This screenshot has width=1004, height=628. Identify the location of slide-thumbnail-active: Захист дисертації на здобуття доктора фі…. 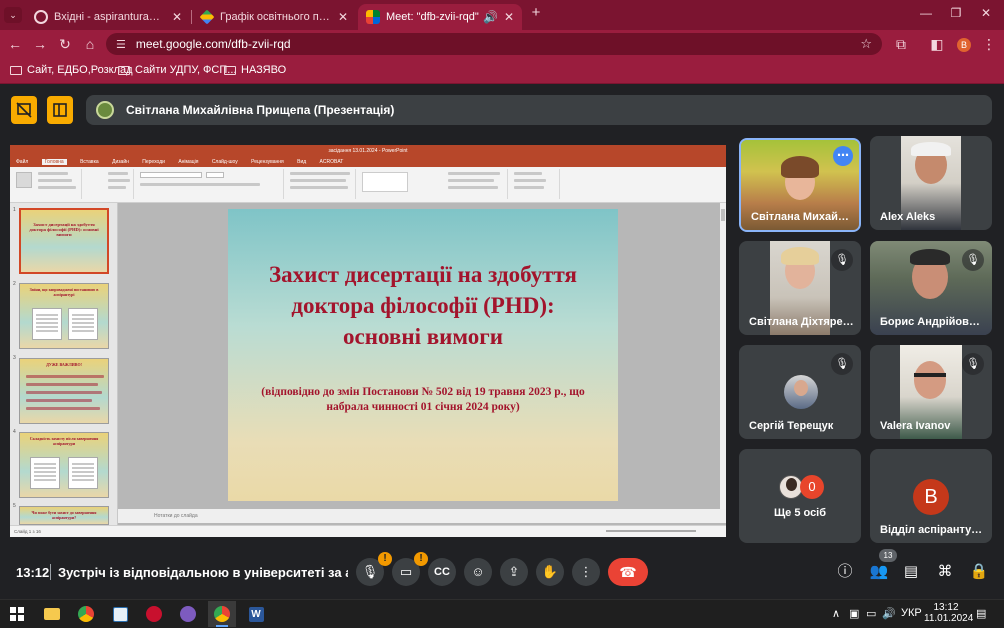
(64, 241).